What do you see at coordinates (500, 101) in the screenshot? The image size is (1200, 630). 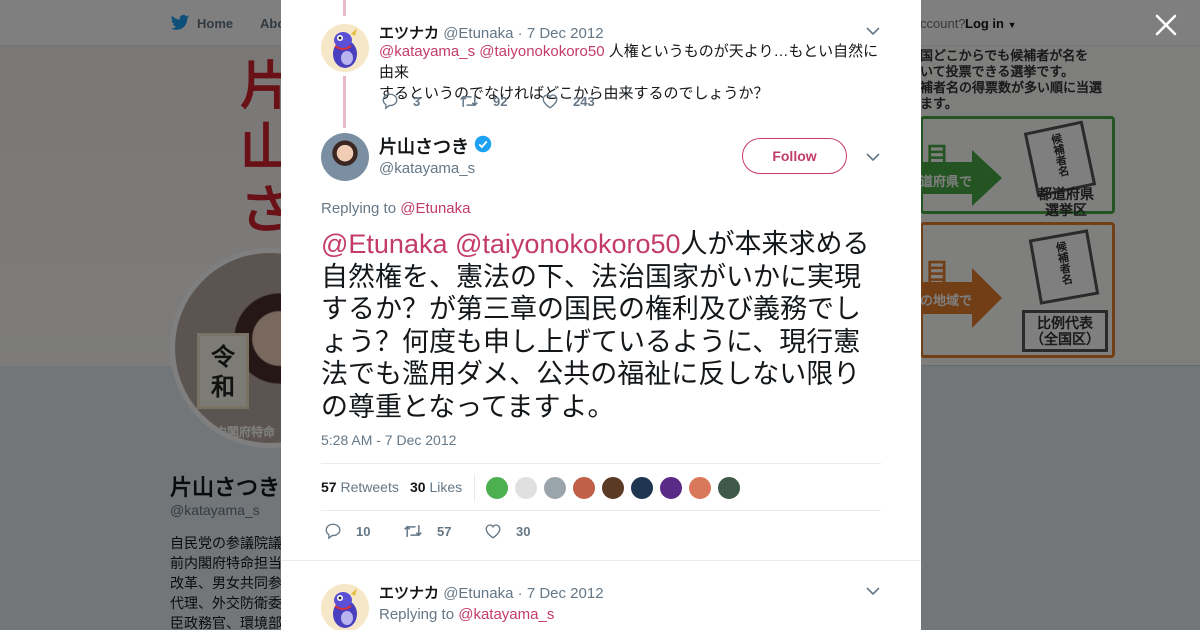 I see `retweet-count: 92` at bounding box center [500, 101].